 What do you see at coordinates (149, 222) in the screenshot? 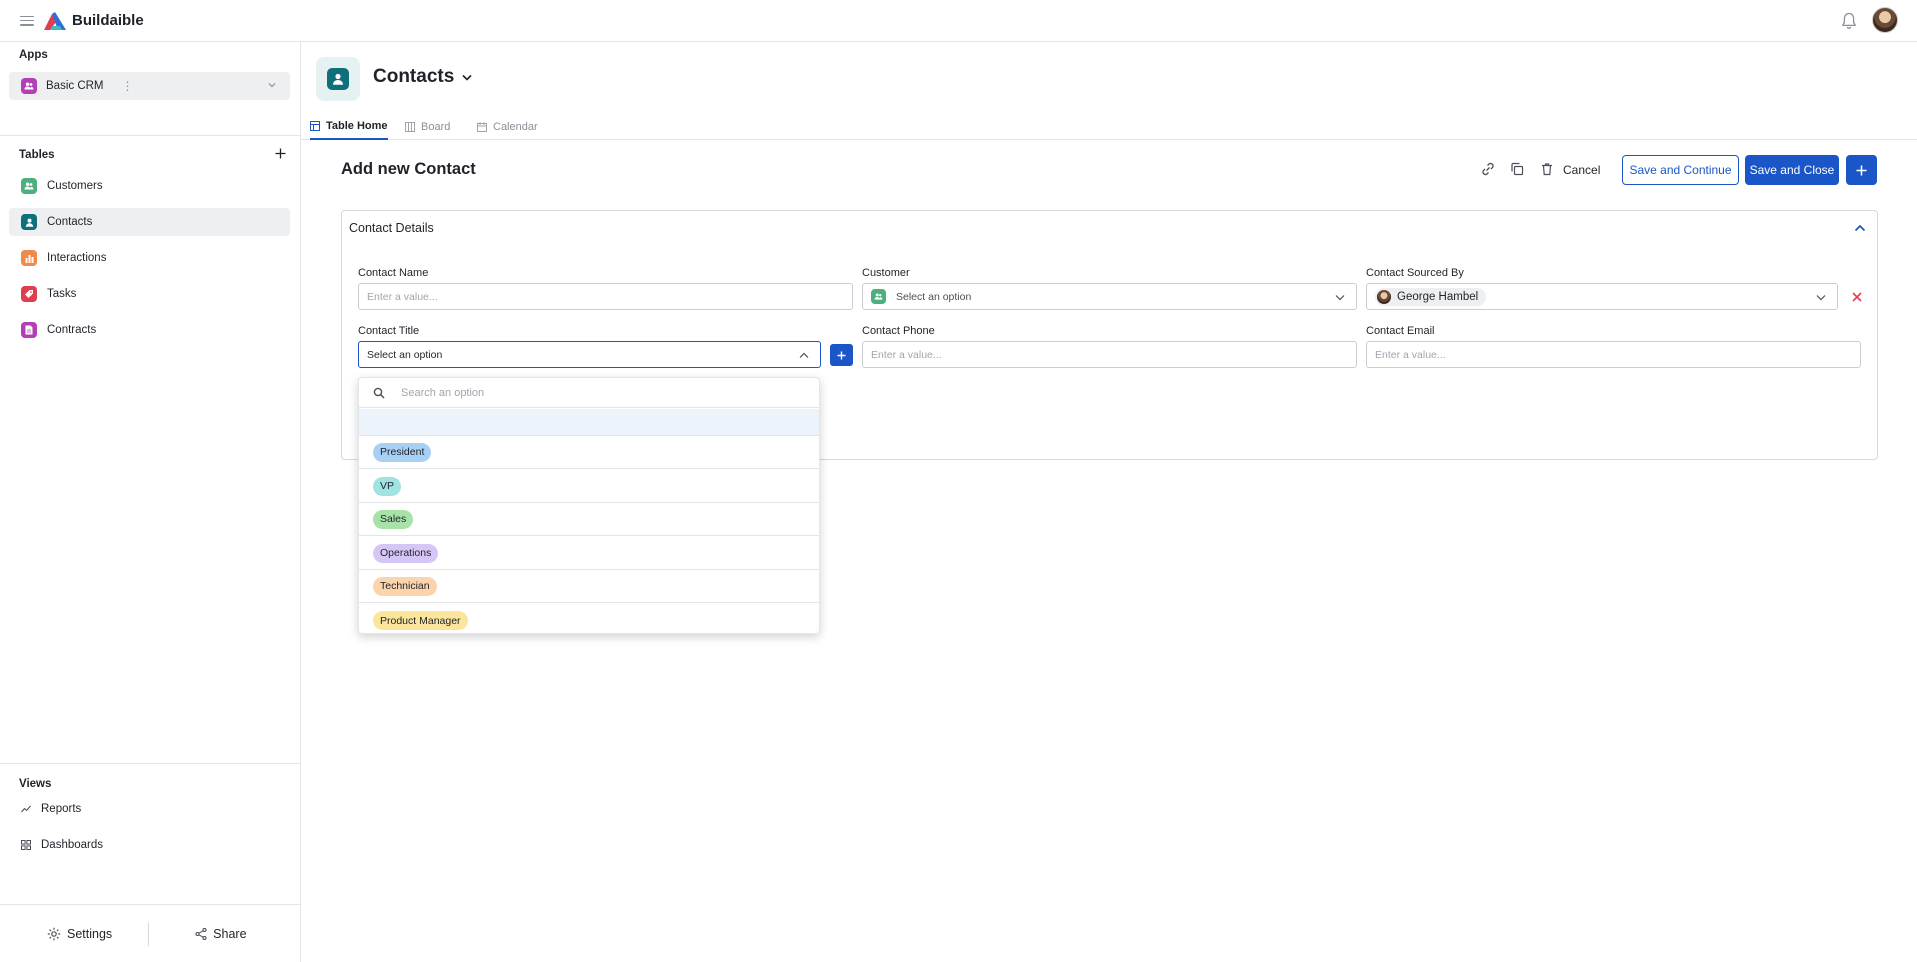
I see `sidebar-item-contacts: Contacts` at bounding box center [149, 222].